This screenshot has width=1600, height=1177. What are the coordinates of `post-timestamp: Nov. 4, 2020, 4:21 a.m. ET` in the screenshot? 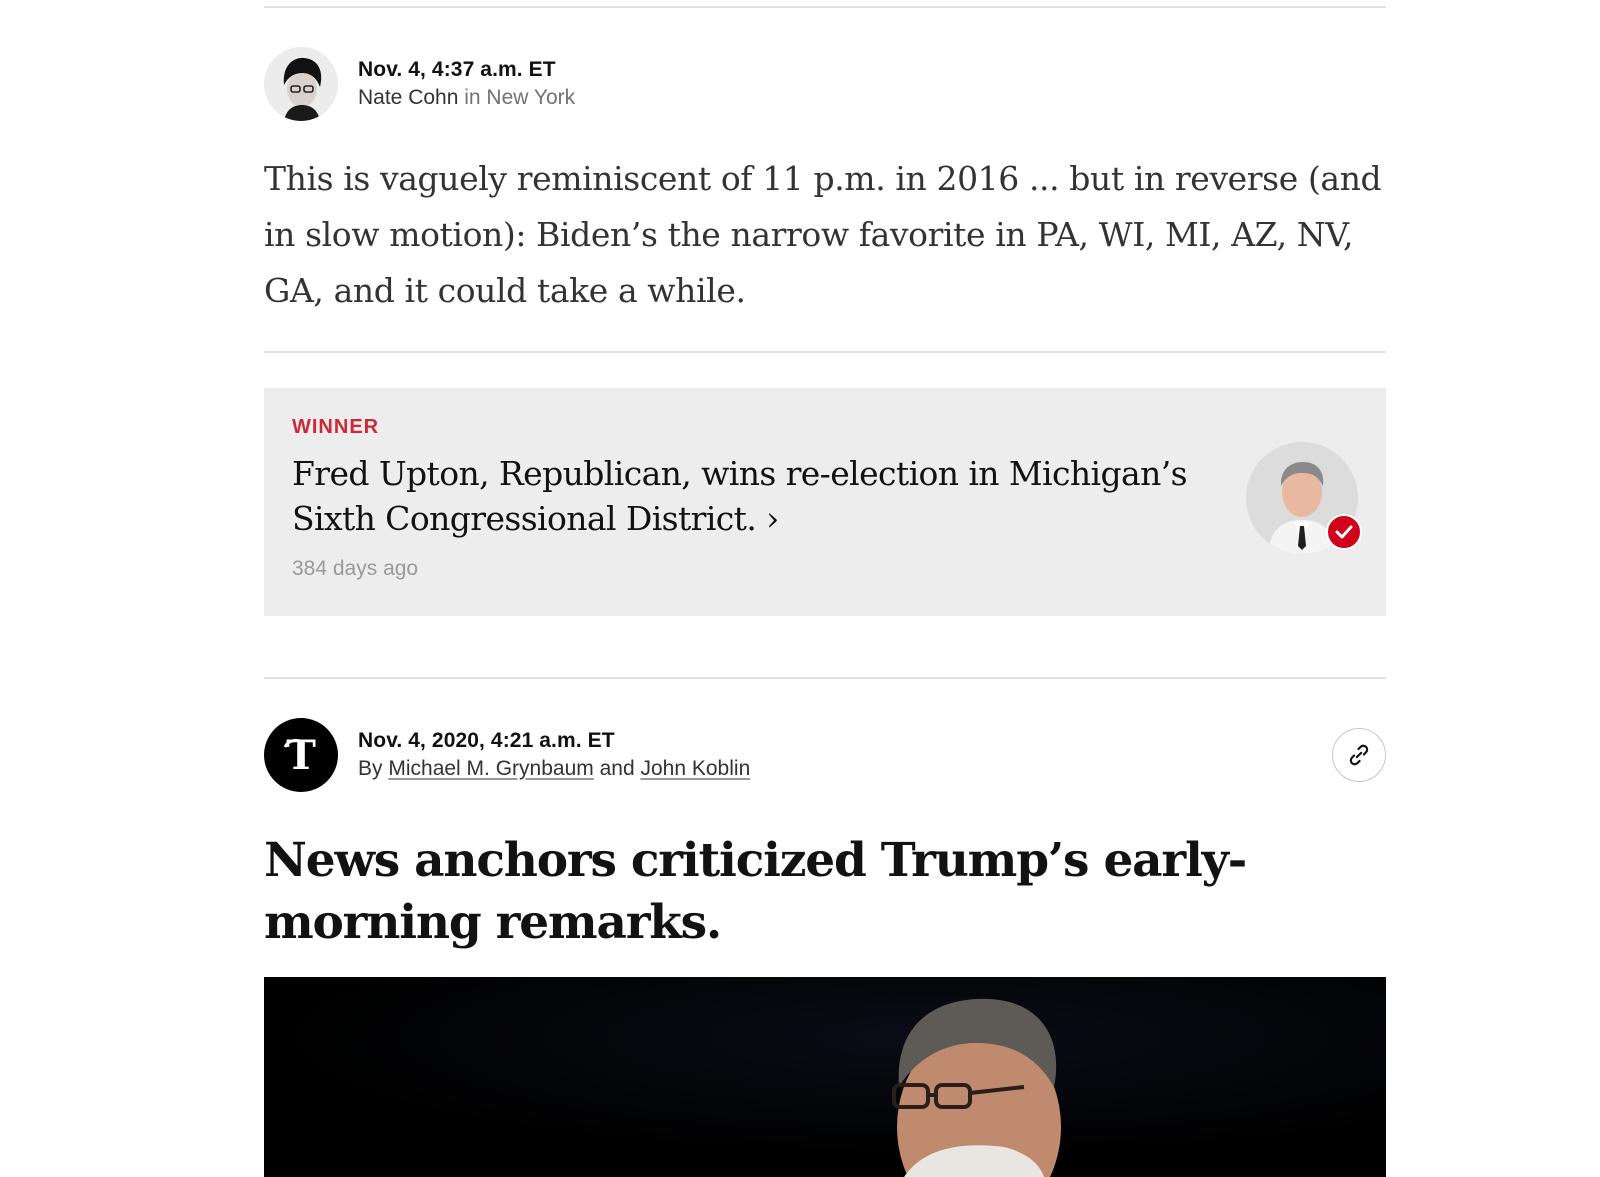 It's located at (486, 740).